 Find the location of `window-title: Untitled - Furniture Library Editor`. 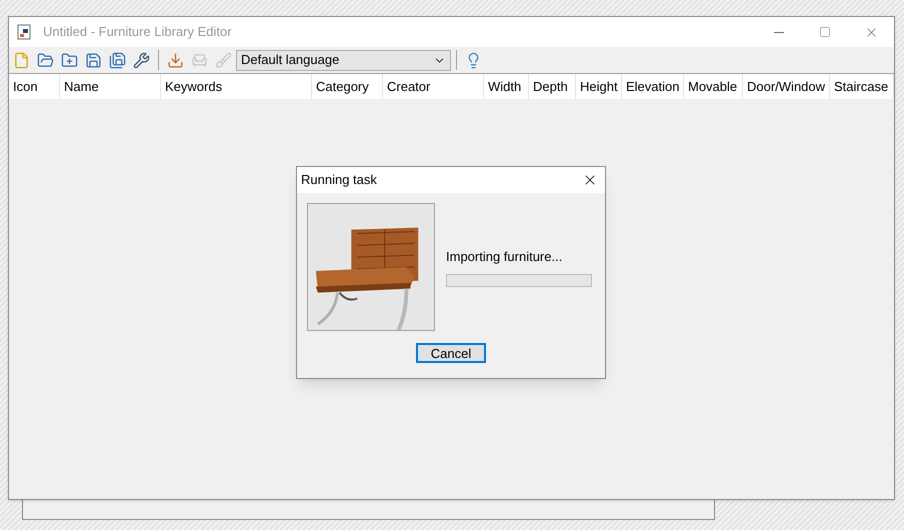

window-title: Untitled - Furniture Library Editor is located at coordinates (137, 32).